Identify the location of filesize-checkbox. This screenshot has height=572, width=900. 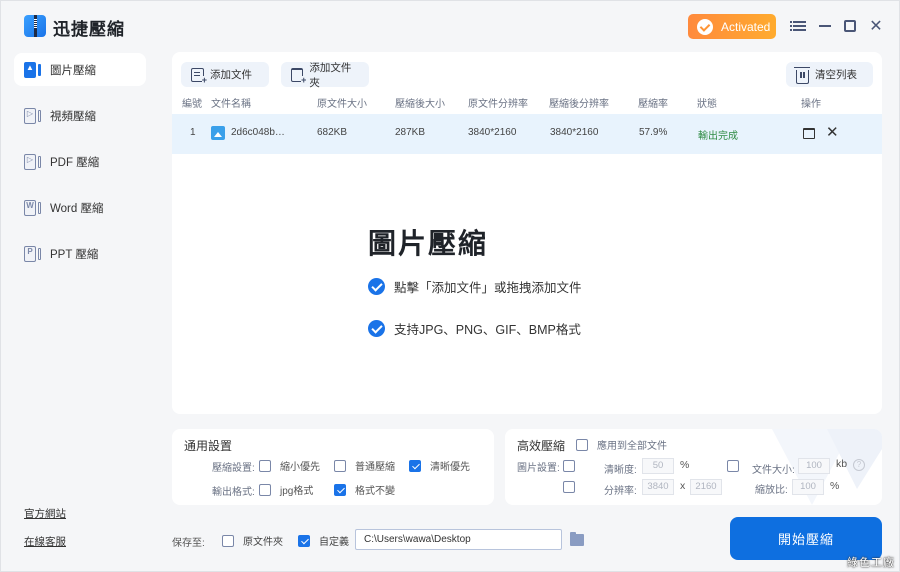
(733, 466).